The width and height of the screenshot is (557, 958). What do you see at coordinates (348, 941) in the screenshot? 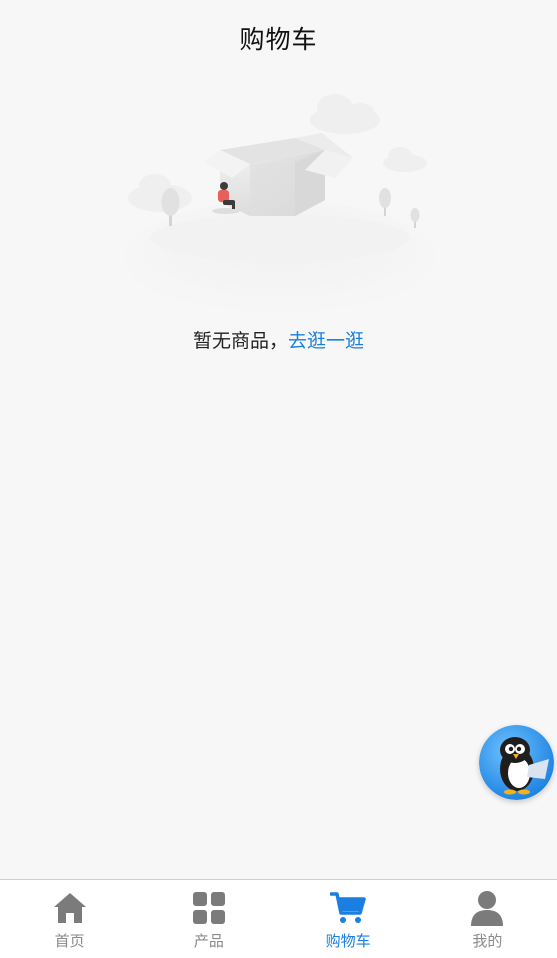
I see `tab-cart-label: 购物车` at bounding box center [348, 941].